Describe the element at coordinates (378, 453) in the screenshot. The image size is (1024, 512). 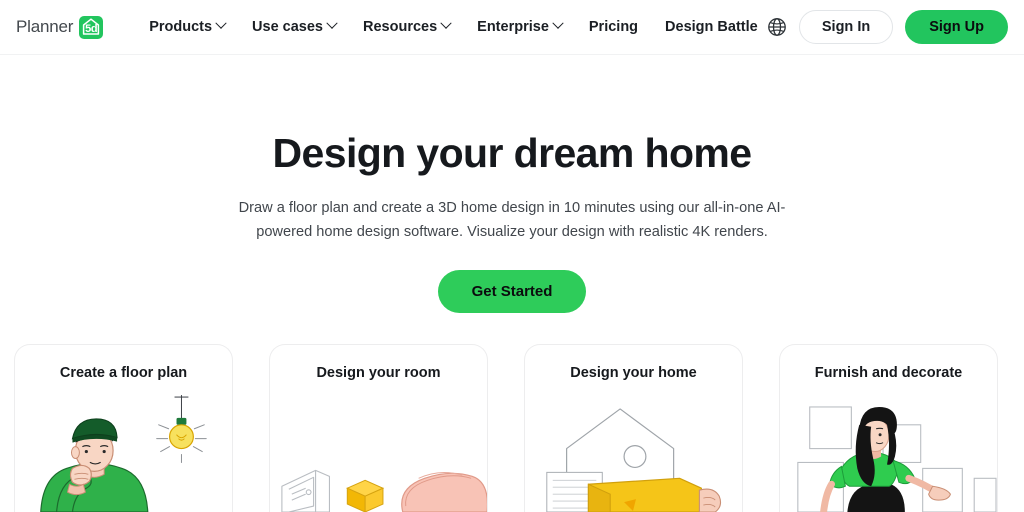
I see `isometric-room-furniture-icon` at that location.